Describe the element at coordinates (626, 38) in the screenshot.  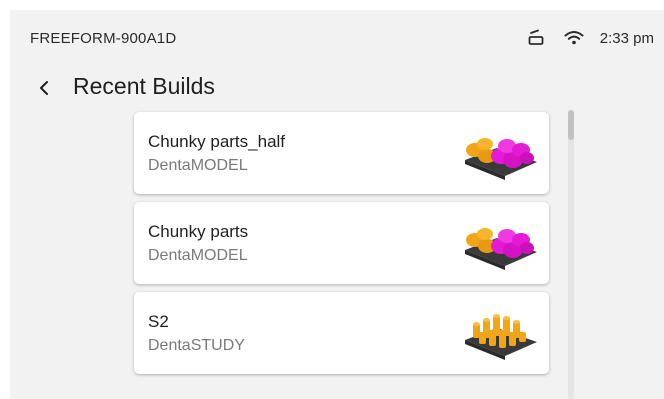
I see `clock: 2:33 pm` at that location.